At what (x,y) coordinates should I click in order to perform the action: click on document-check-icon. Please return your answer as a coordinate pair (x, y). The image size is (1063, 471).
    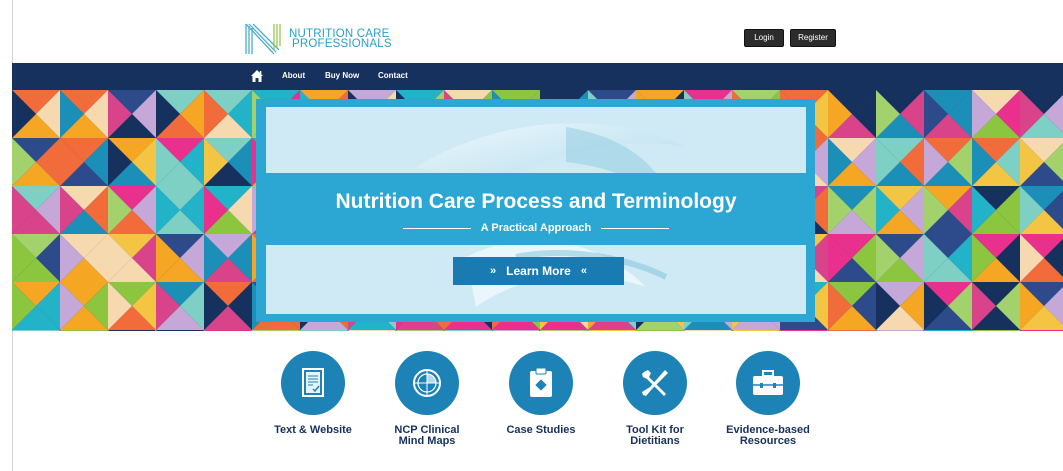
    Looking at the image, I should click on (313, 382).